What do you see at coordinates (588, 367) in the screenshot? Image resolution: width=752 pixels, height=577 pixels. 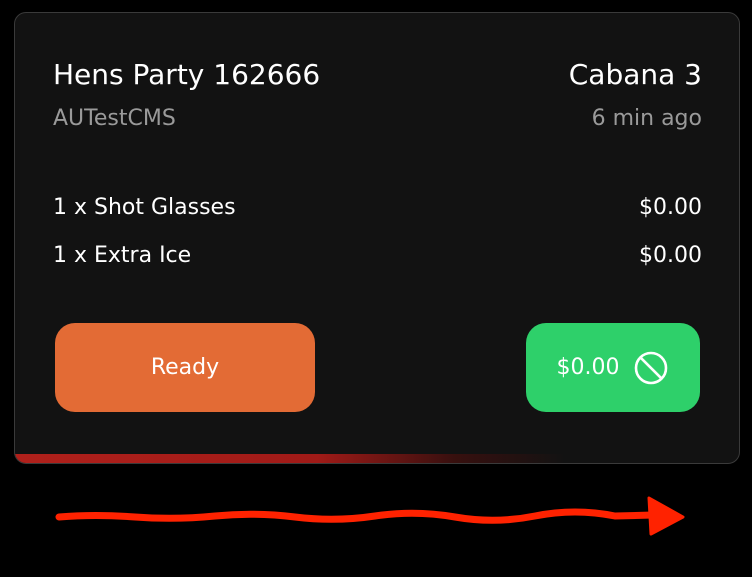 I see `pay-button-label: $0.00` at bounding box center [588, 367].